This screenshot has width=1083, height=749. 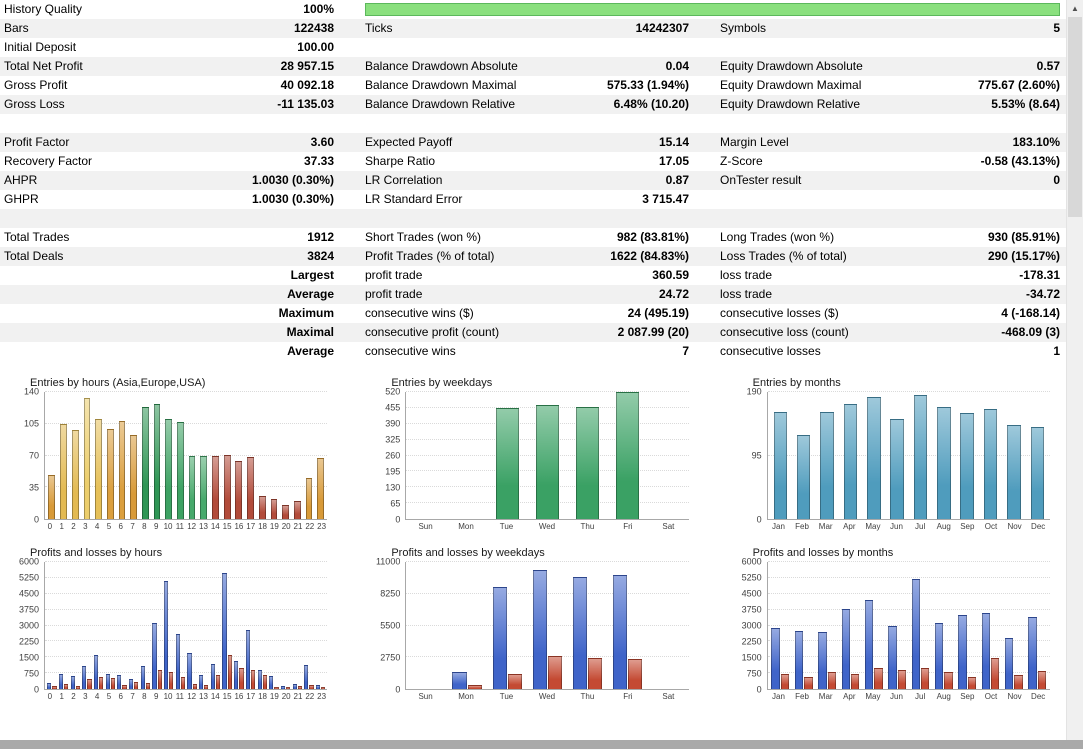 What do you see at coordinates (21, 180) in the screenshot?
I see `stat-label: AHPR` at bounding box center [21, 180].